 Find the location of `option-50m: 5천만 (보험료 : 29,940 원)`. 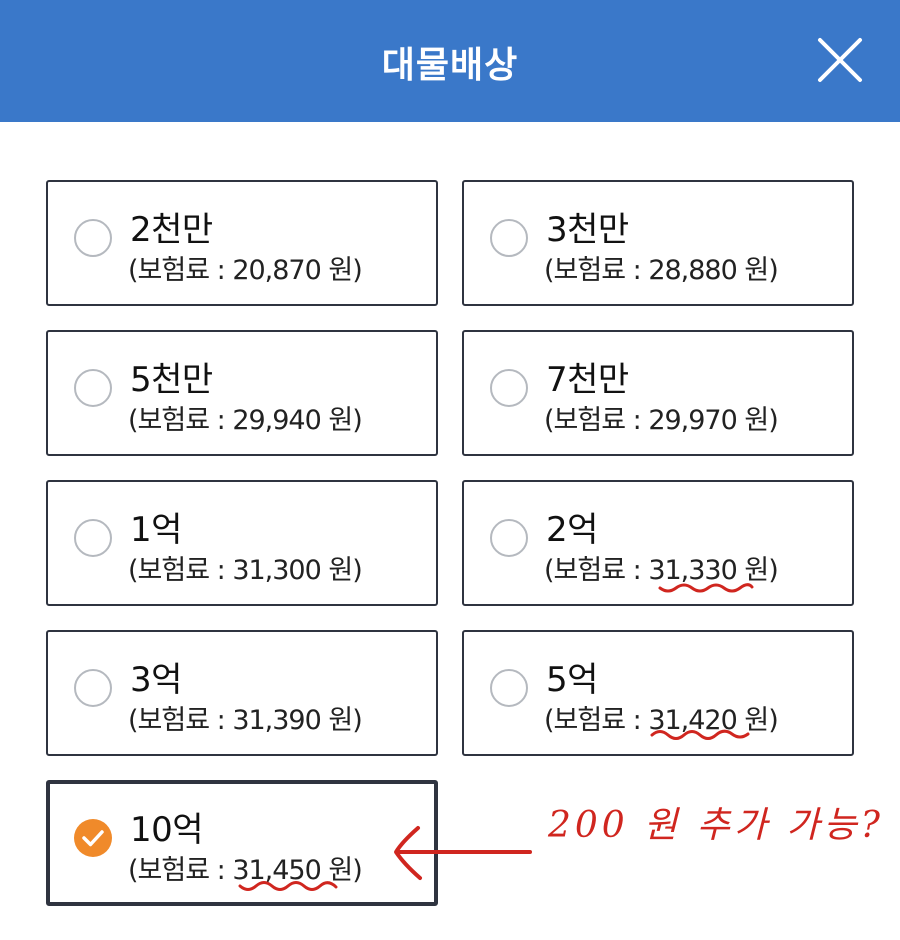

option-50m: 5천만 (보험료 : 29,940 원) is located at coordinates (242, 393).